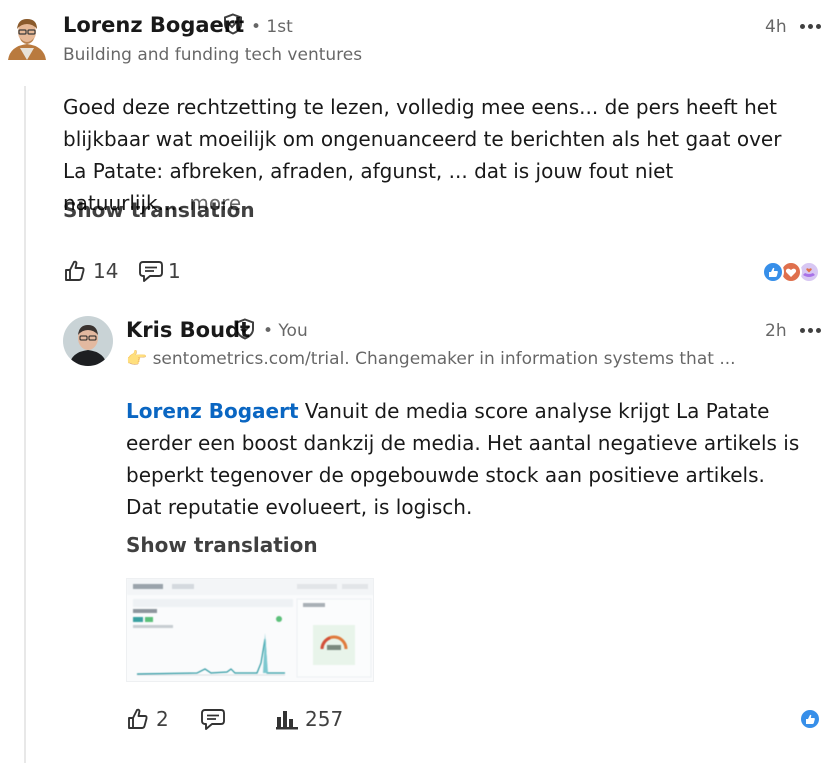 This screenshot has height=763, width=838. I want to click on comment-show-translation: Show translation, so click(159, 210).